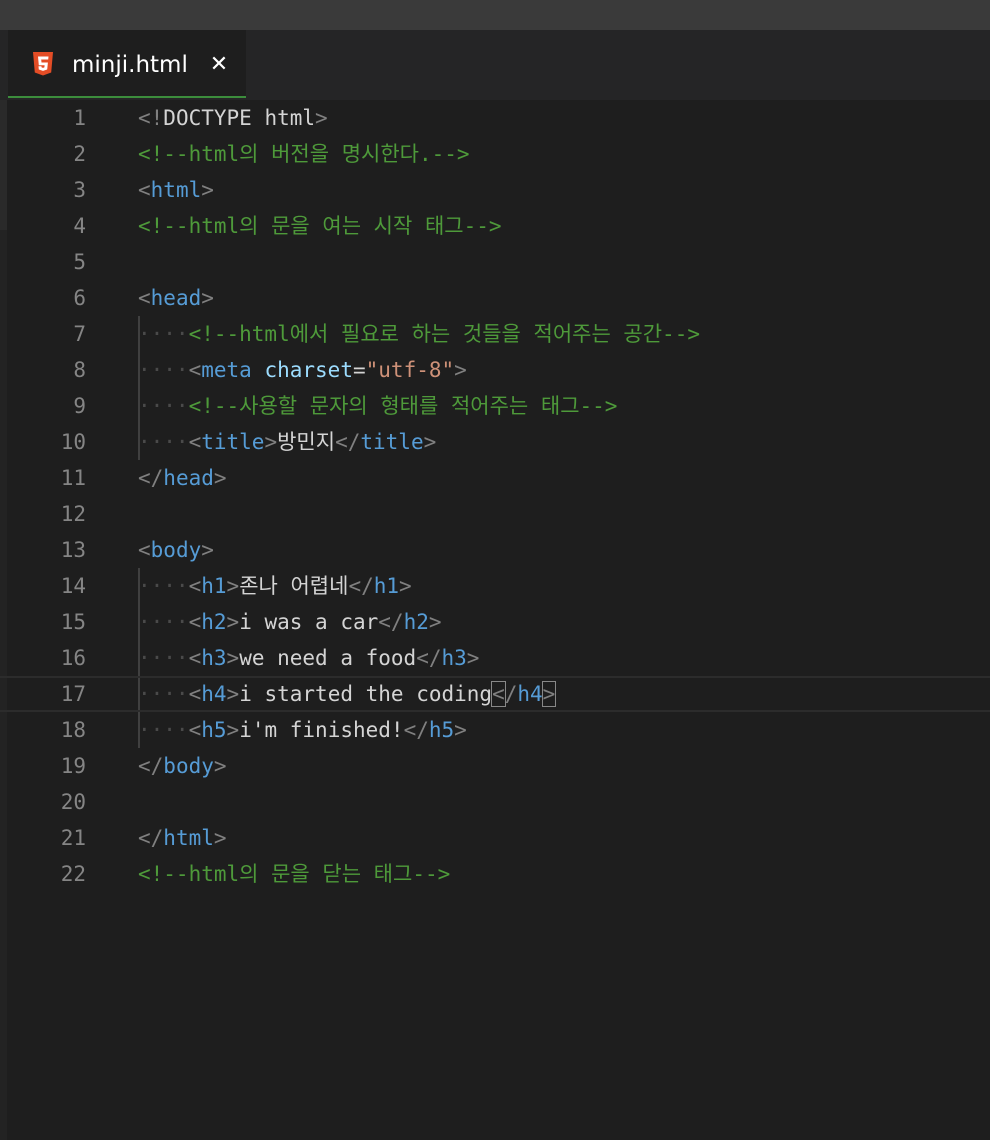 Image resolution: width=990 pixels, height=1140 pixels. What do you see at coordinates (214, 694) in the screenshot?
I see `token-tag: h4` at bounding box center [214, 694].